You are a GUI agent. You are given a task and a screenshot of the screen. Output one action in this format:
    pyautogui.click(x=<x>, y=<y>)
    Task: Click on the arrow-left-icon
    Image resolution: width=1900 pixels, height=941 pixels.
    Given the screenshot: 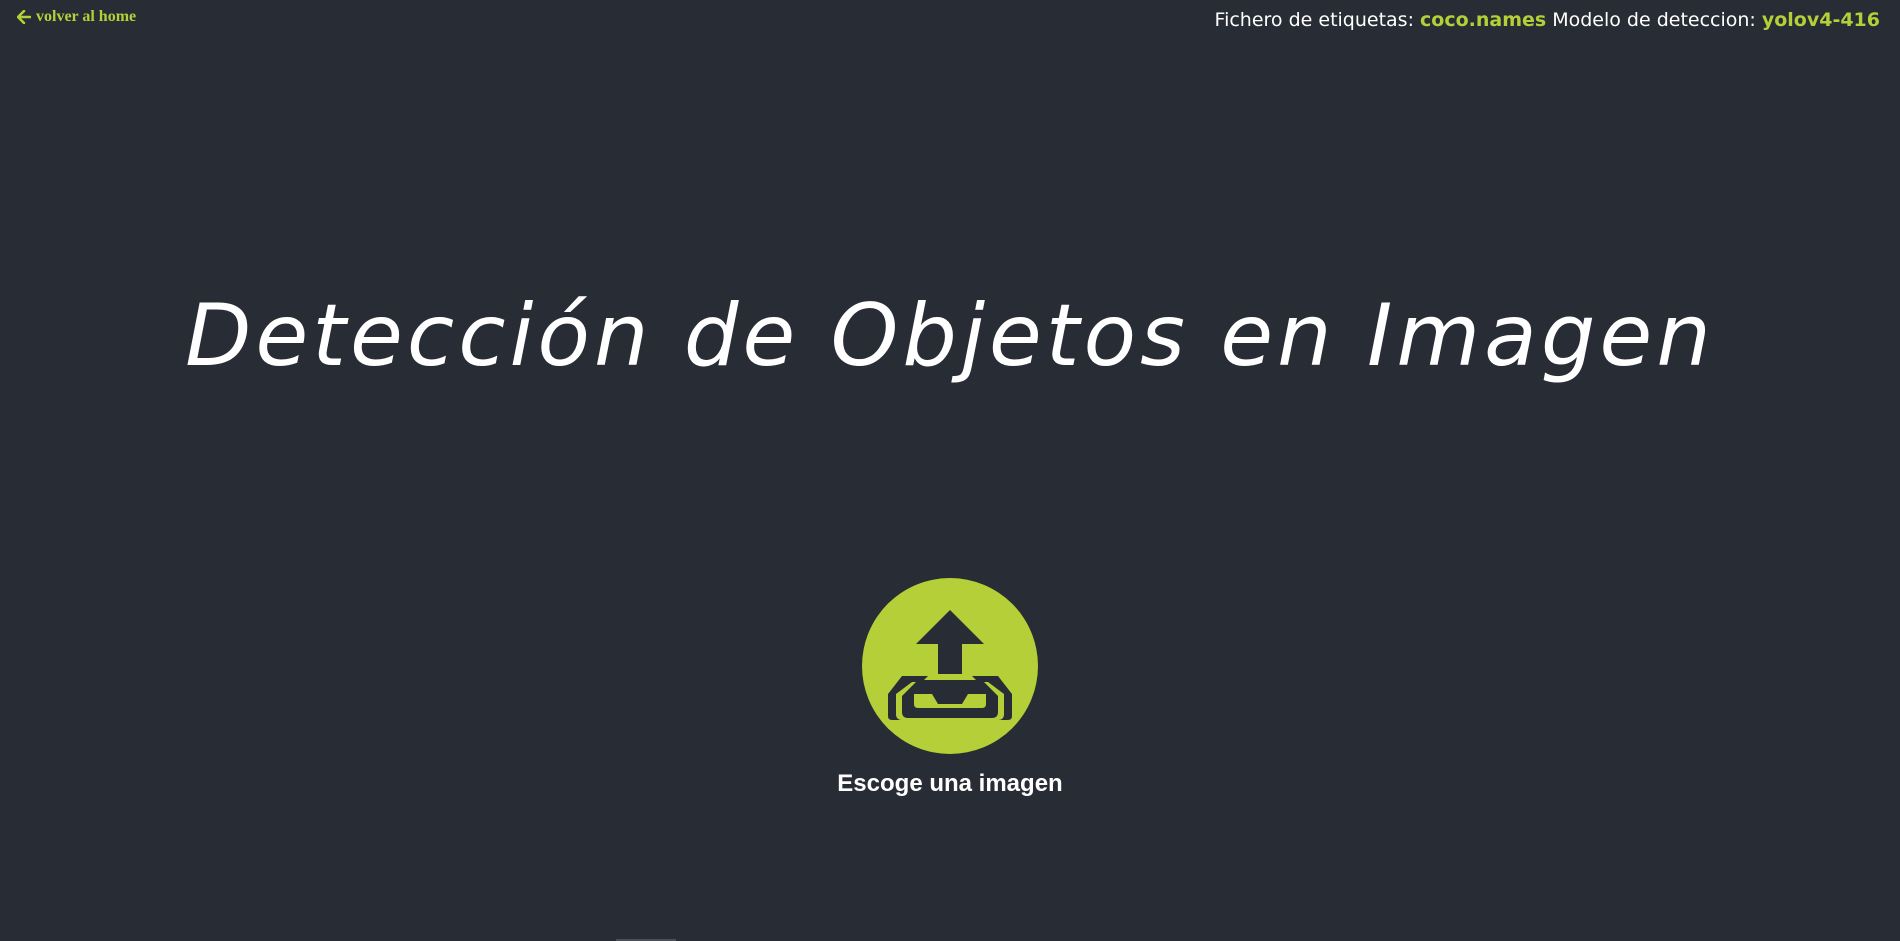 What is the action you would take?
    pyautogui.click(x=24, y=17)
    